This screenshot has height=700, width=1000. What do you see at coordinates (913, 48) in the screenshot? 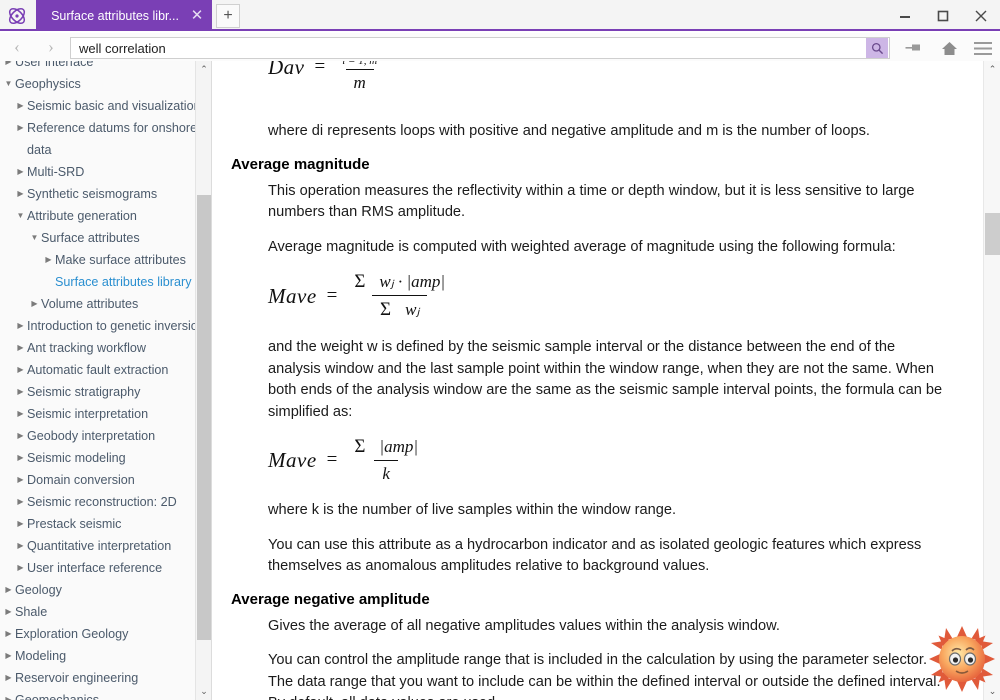
I see `pin-icon` at bounding box center [913, 48].